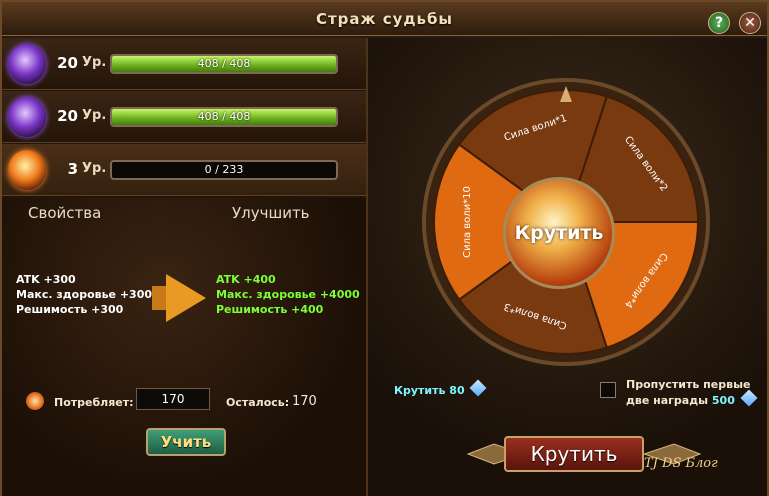 The height and width of the screenshot is (496, 769). Describe the element at coordinates (692, 393) in the screenshot. I see `skip-rewards-label: Пропустить первые две награды 500` at that location.